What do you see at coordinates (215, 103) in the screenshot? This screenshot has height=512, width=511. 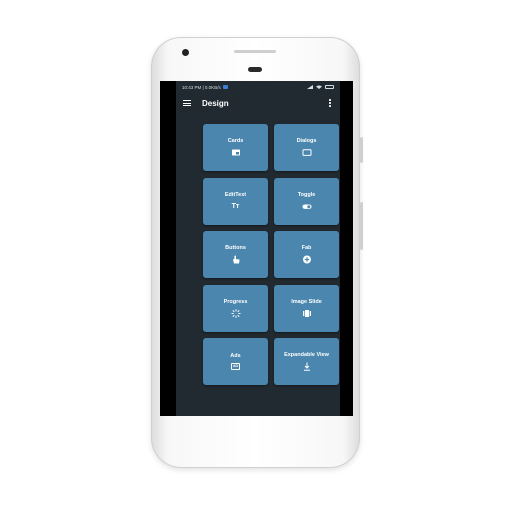 I see `page-title: Design` at bounding box center [215, 103].